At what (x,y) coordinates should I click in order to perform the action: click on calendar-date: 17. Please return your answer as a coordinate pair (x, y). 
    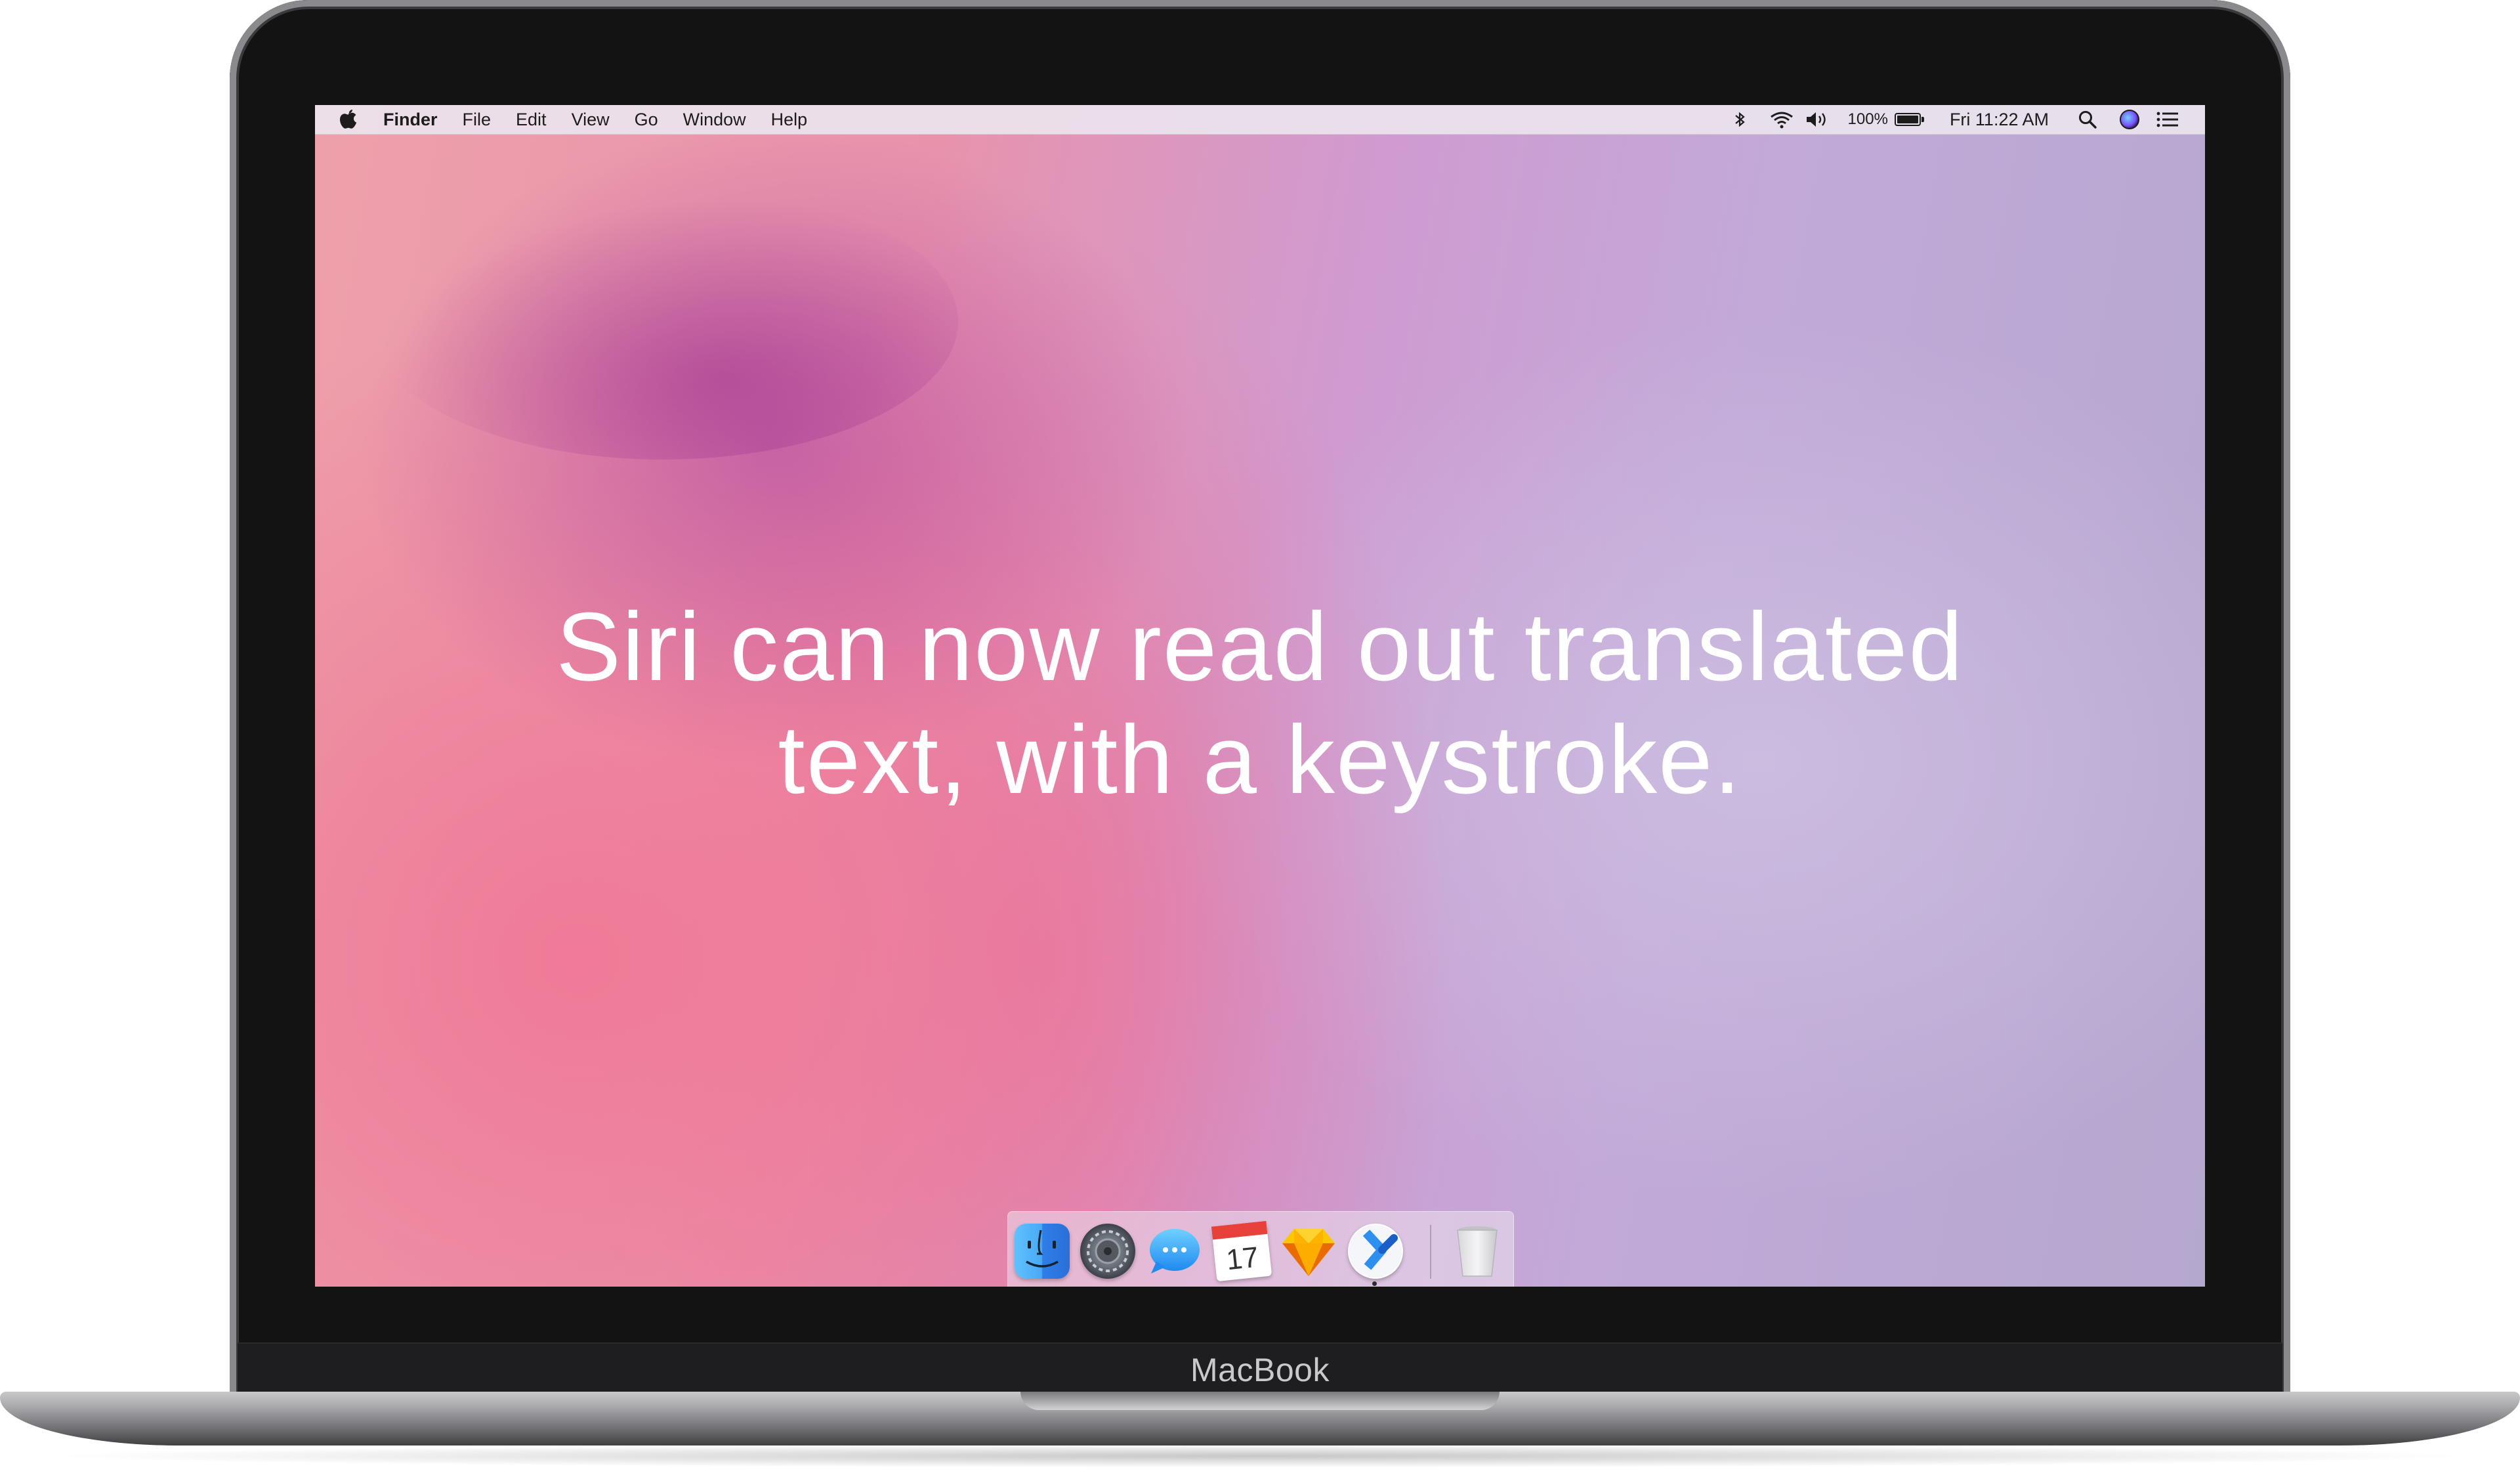
    Looking at the image, I should click on (1242, 1259).